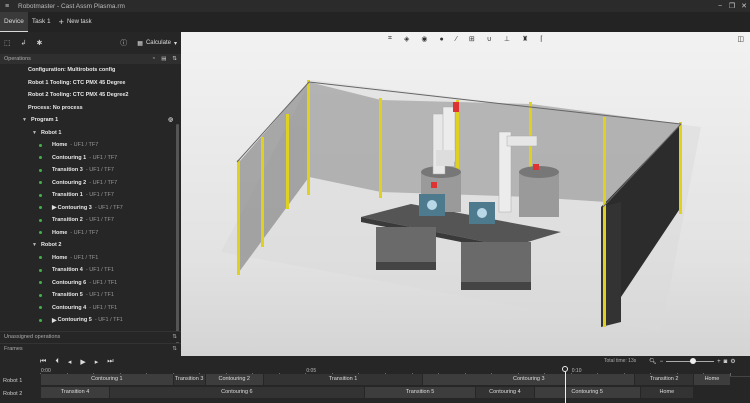 The width and height of the screenshot is (750, 403). What do you see at coordinates (662, 362) in the screenshot?
I see `zoom-out-icon: −` at bounding box center [662, 362].